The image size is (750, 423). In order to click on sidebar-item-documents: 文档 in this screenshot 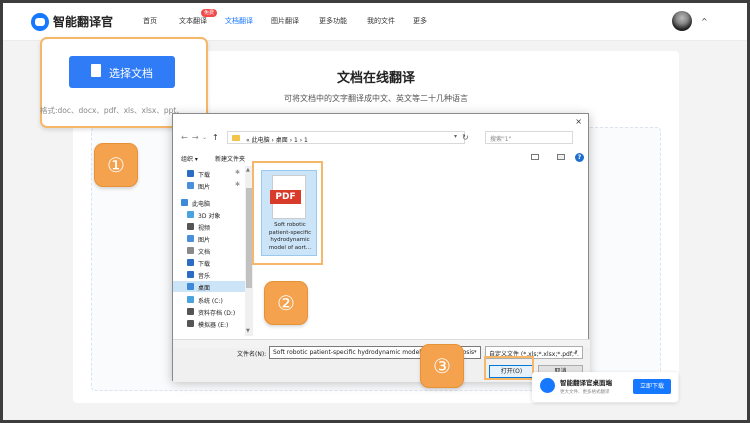, I will do `click(209, 250)`.